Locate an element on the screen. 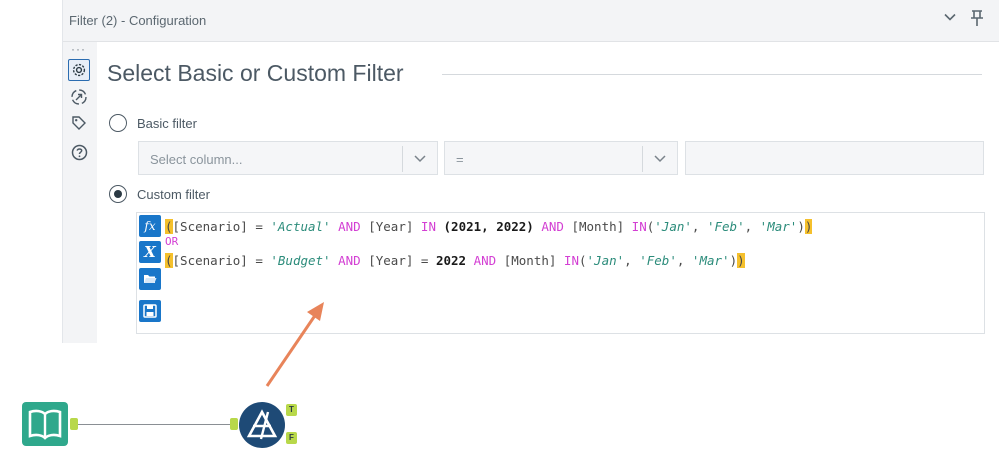  more-dots-icon: ··· is located at coordinates (78, 49).